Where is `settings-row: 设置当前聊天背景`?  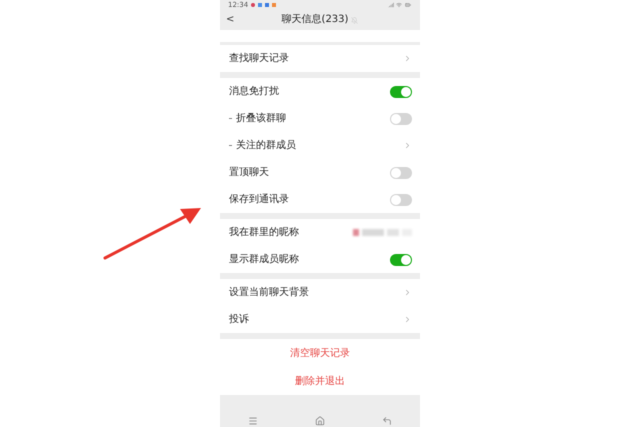 settings-row: 设置当前聊天背景 is located at coordinates (320, 292).